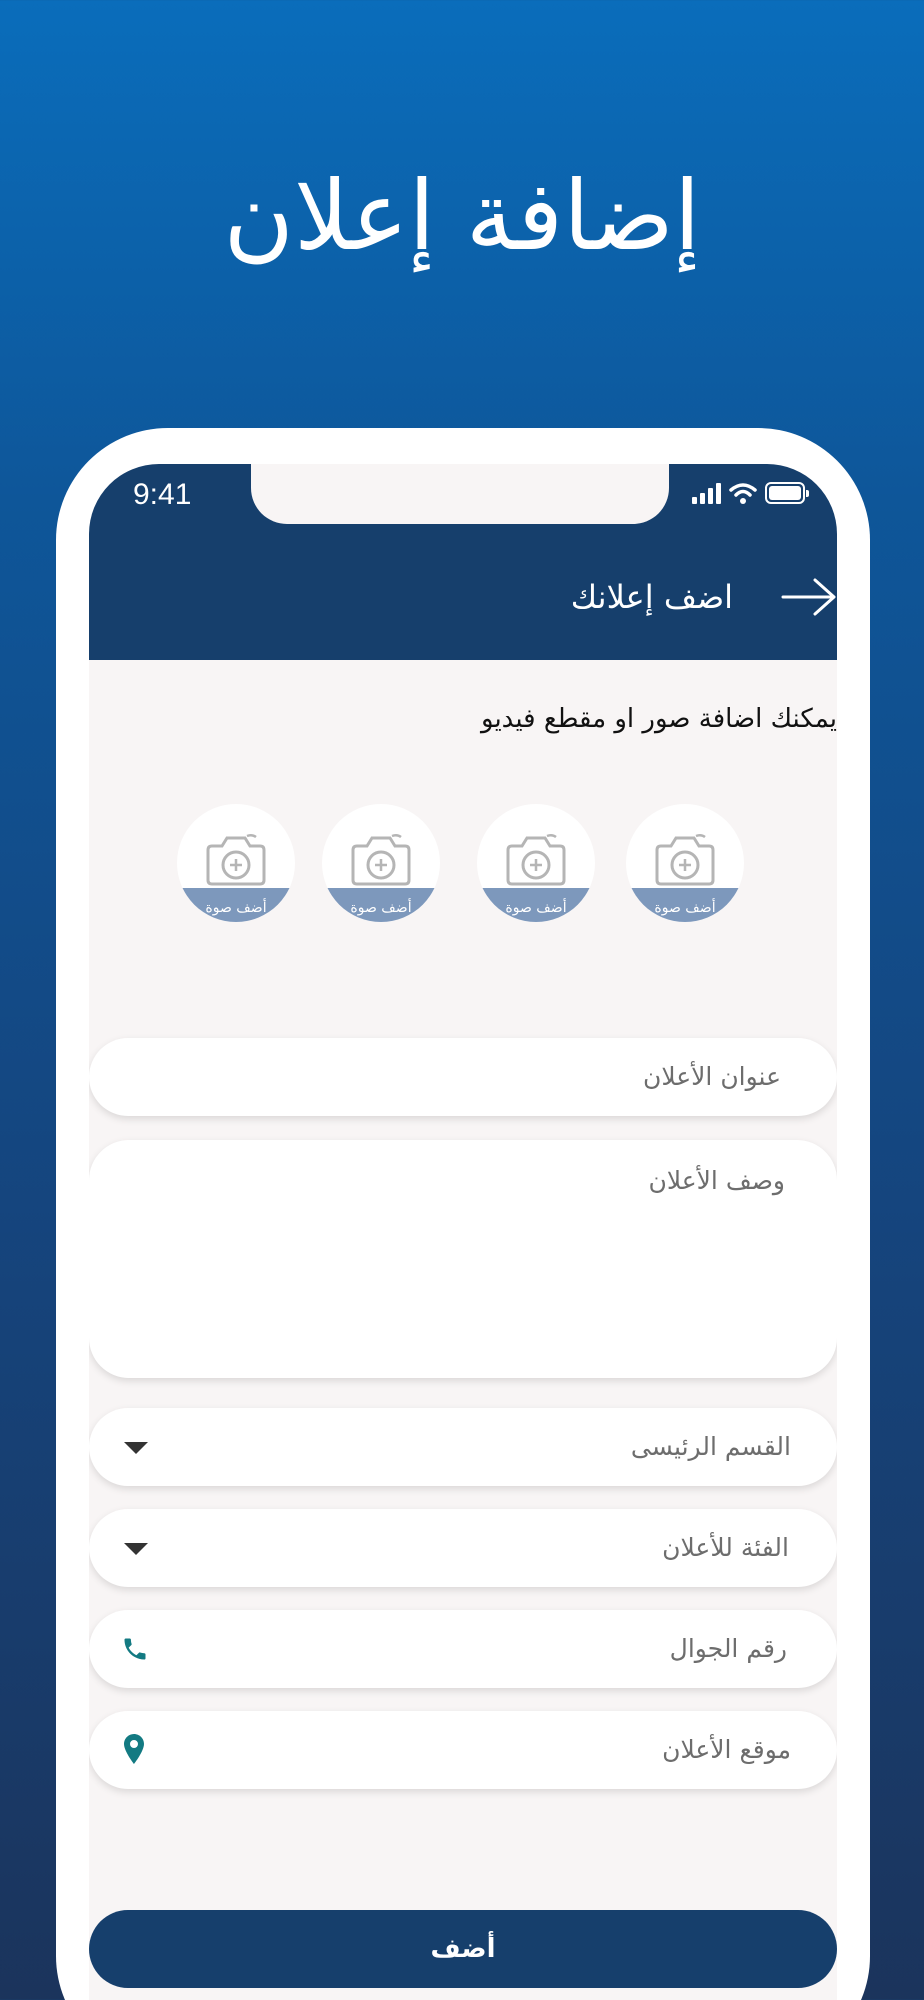  Describe the element at coordinates (162, 494) in the screenshot. I see `status-time: 9:41` at that location.